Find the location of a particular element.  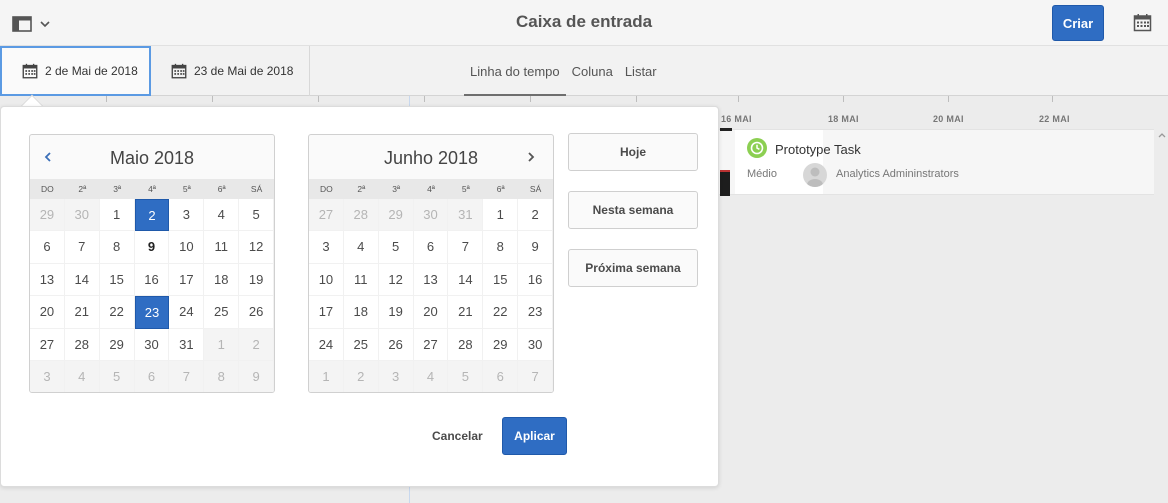

this-week-button: Nesta semana is located at coordinates (633, 210).